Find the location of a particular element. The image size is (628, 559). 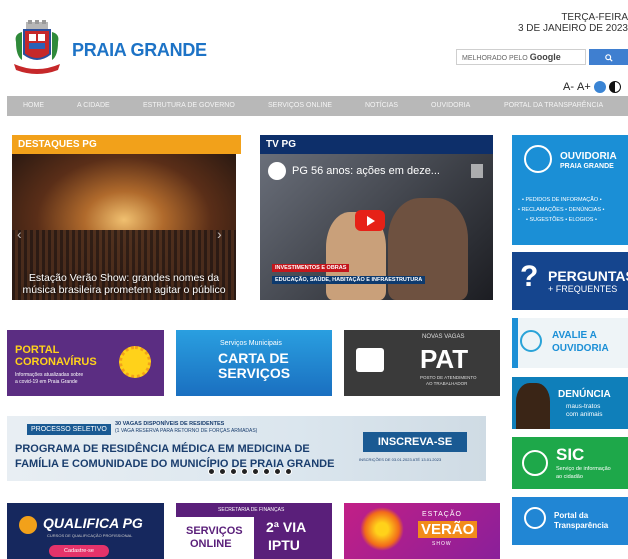

font-decrease-button: A- is located at coordinates (568, 87).